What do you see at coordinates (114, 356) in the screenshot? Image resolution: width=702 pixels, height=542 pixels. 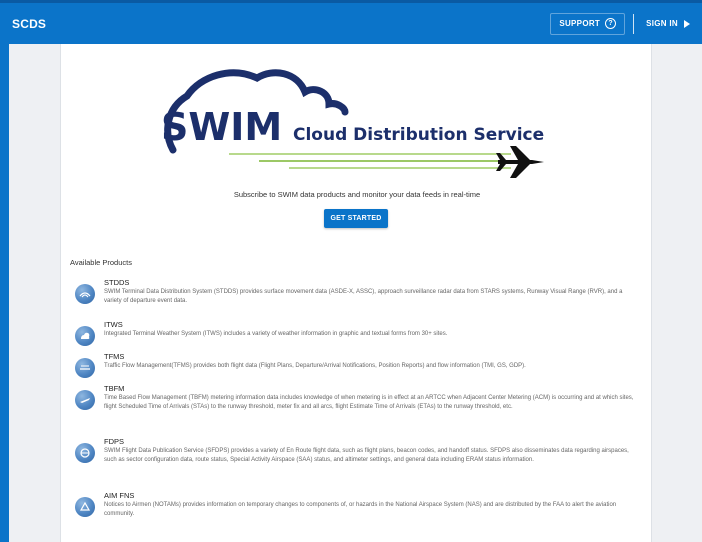 I see `product-name: TFMS` at bounding box center [114, 356].